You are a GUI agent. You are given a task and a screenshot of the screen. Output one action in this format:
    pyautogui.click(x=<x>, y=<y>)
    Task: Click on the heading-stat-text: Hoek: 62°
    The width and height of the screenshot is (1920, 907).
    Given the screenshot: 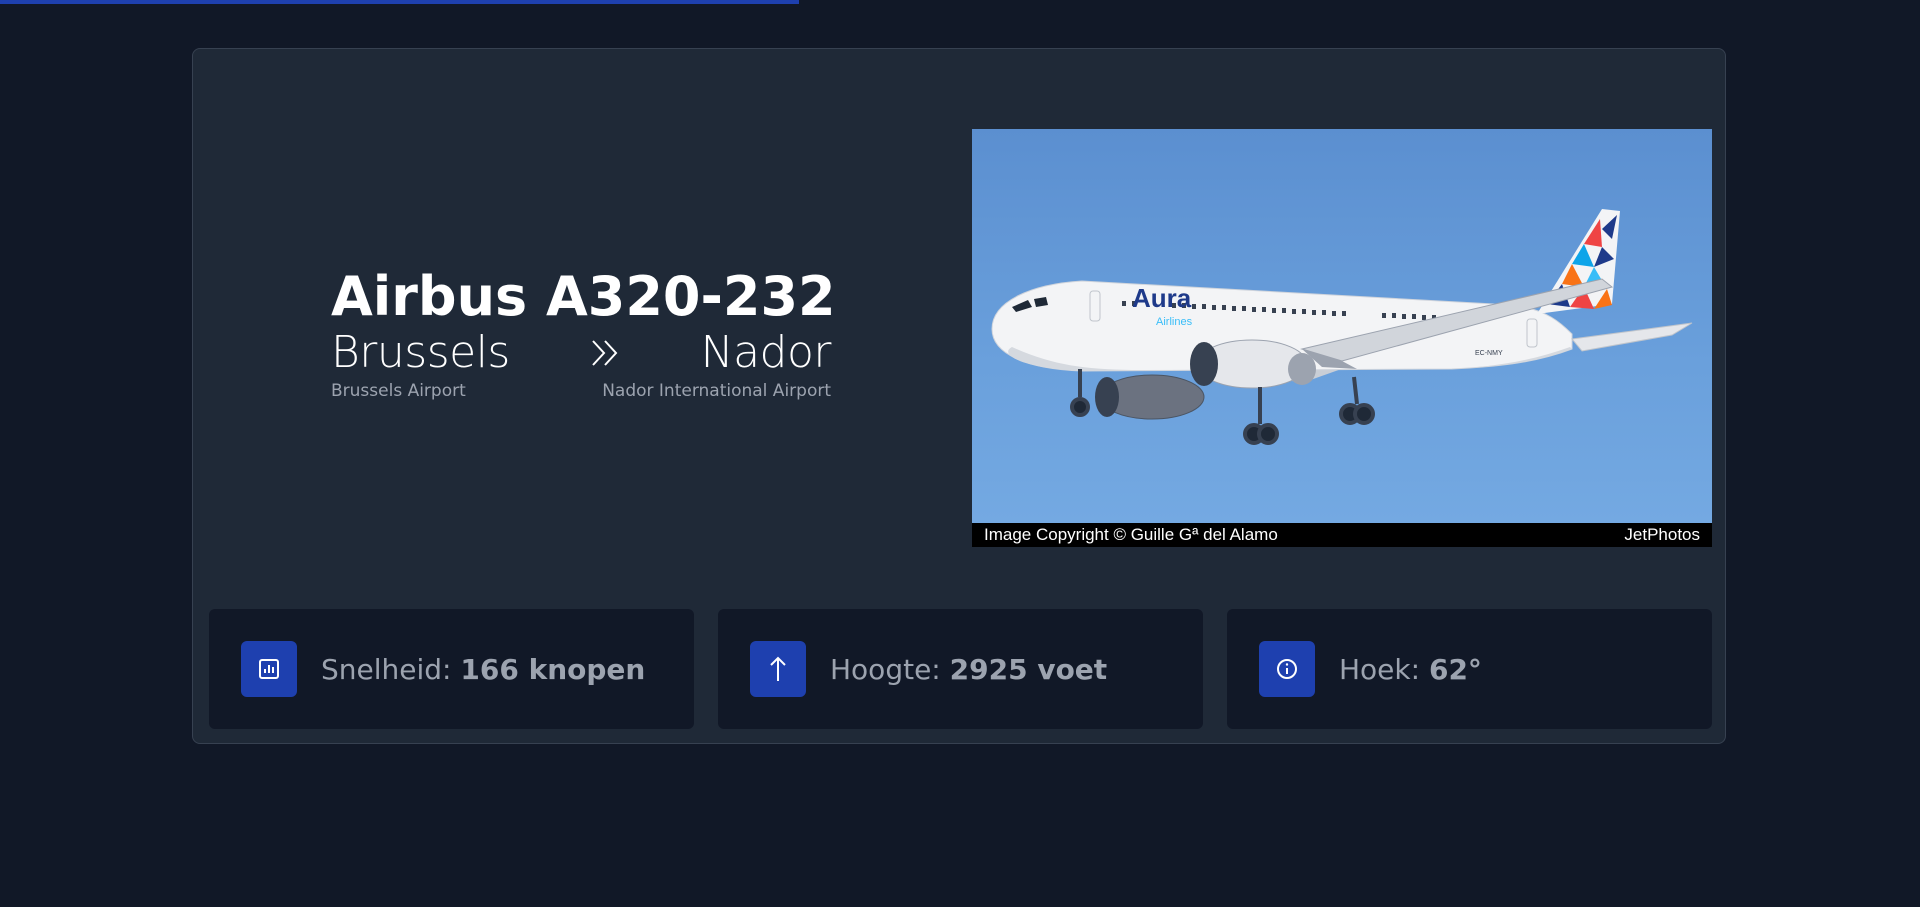 What is the action you would take?
    pyautogui.click(x=1410, y=669)
    